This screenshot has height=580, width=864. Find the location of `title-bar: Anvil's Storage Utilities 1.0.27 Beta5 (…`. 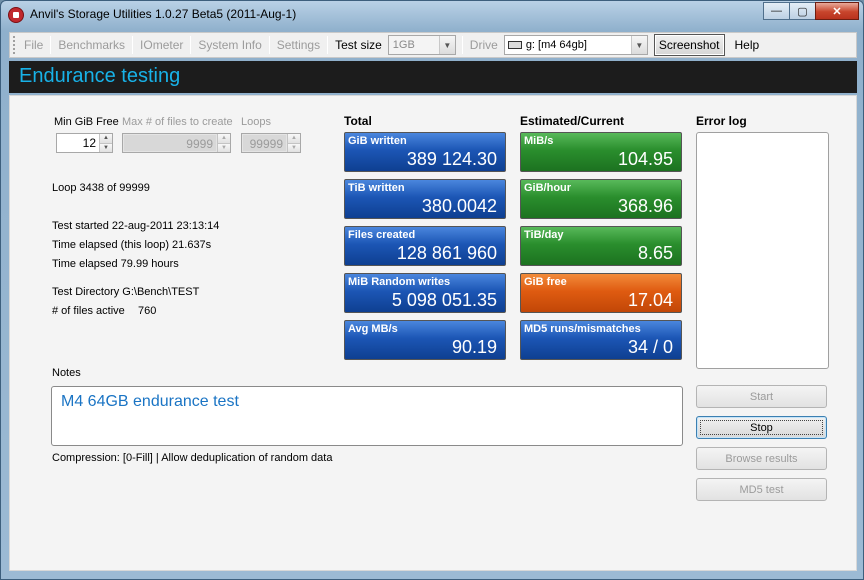

title-bar: Anvil's Storage Utilities 1.0.27 Beta5 (… is located at coordinates (432, 14).